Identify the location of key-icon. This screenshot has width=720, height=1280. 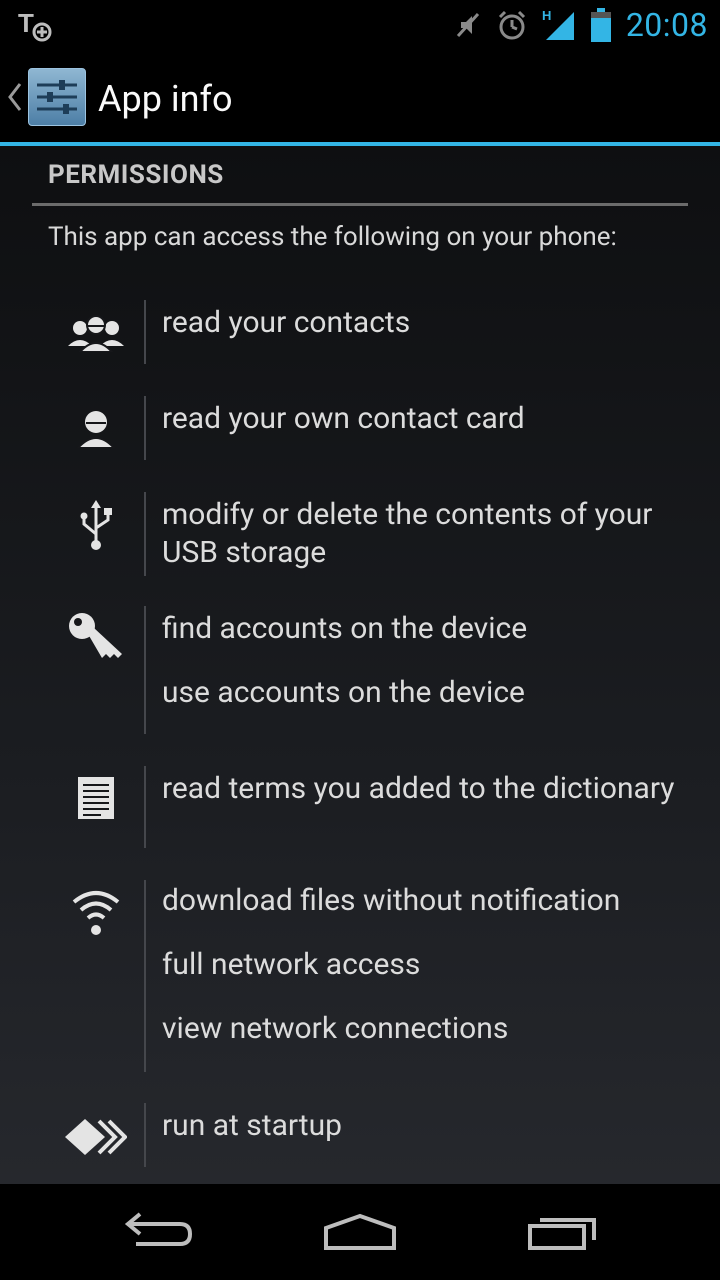
(96, 638).